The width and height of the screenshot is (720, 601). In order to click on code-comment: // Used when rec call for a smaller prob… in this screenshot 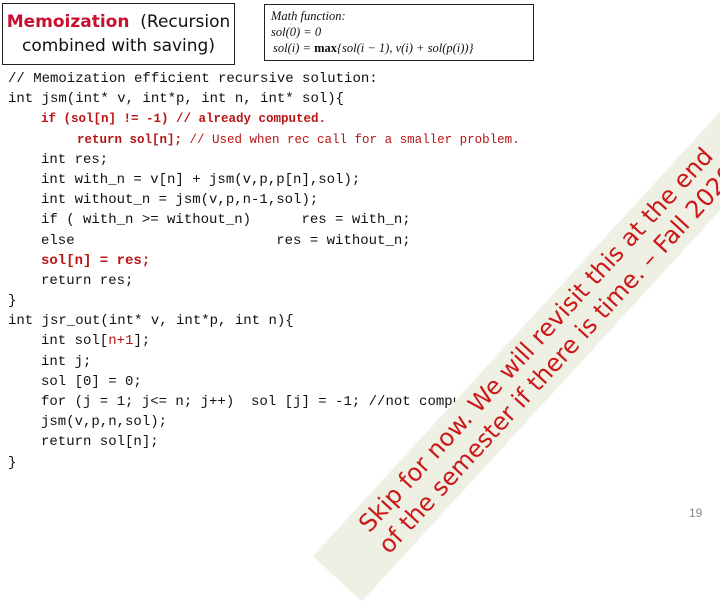, I will do `click(351, 139)`.